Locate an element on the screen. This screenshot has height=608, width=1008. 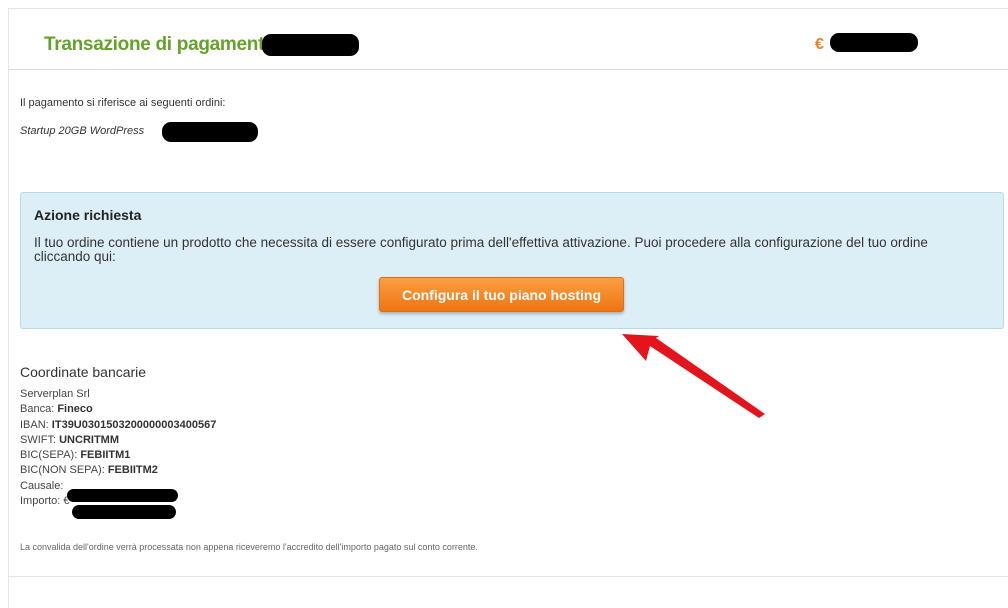
page-title: Transazione di pagamento n. is located at coordinates (170, 44).